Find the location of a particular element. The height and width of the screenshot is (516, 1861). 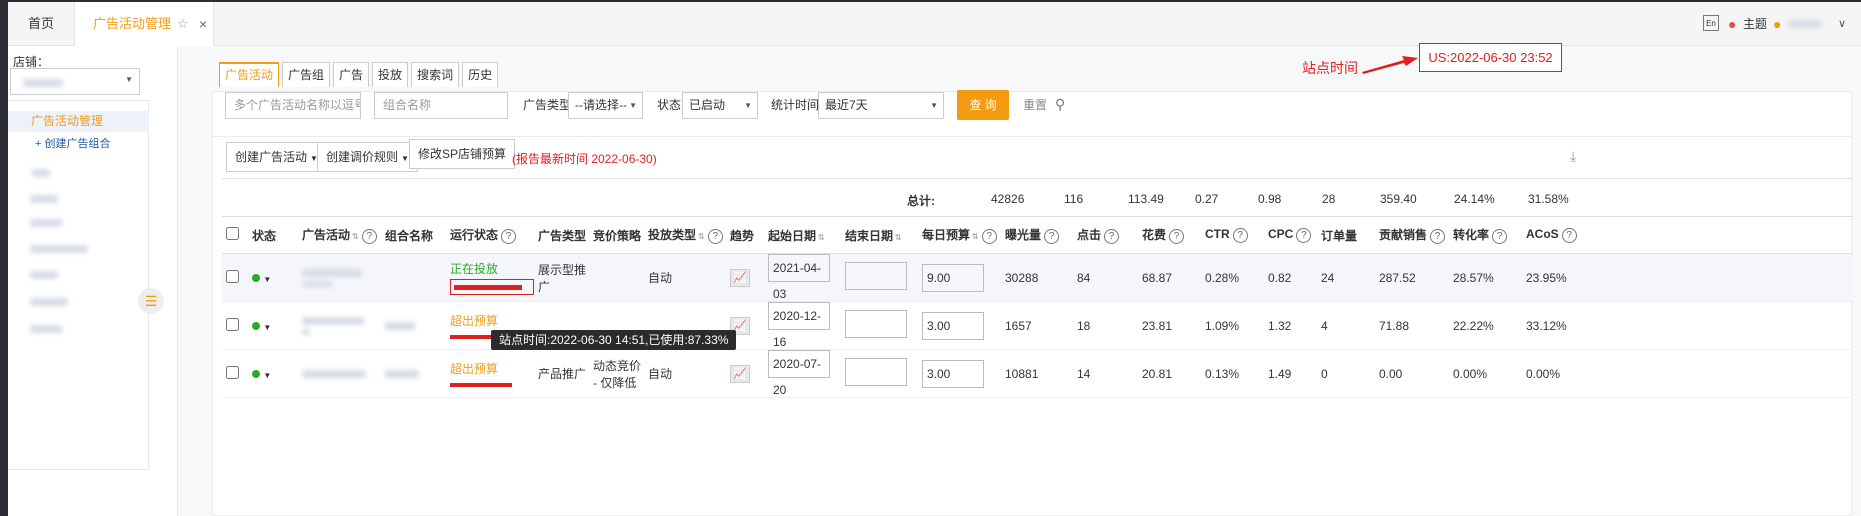

stat-time-select: 最近7天 ▼ is located at coordinates (881, 105).